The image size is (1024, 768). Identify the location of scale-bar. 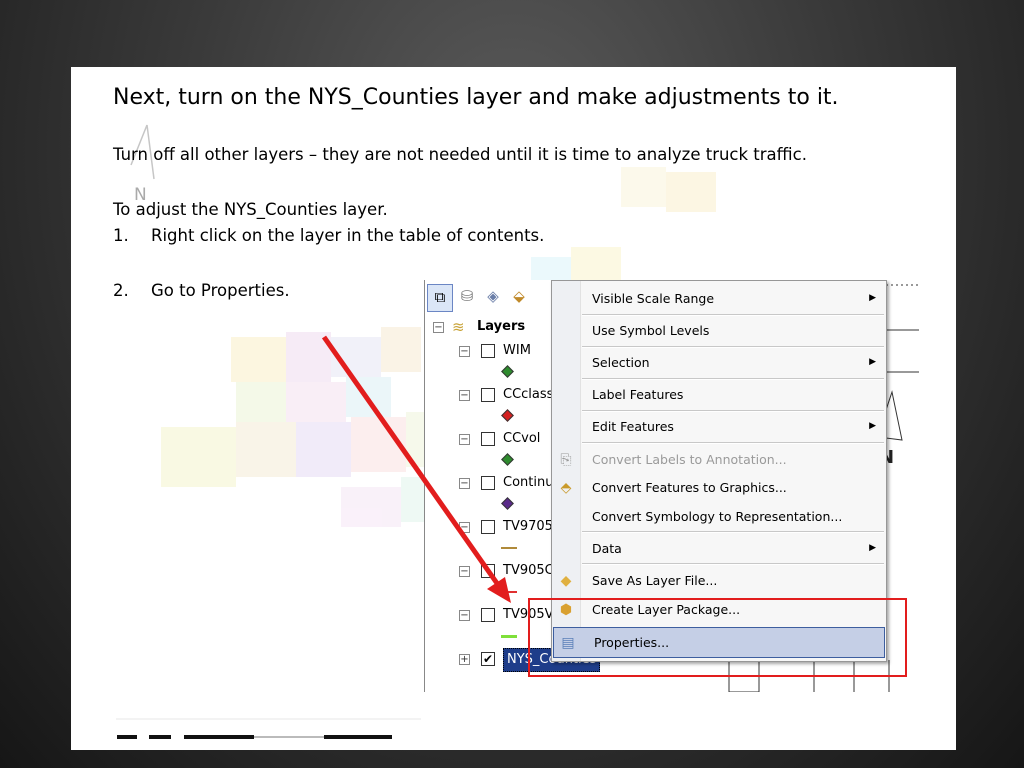
(268, 728).